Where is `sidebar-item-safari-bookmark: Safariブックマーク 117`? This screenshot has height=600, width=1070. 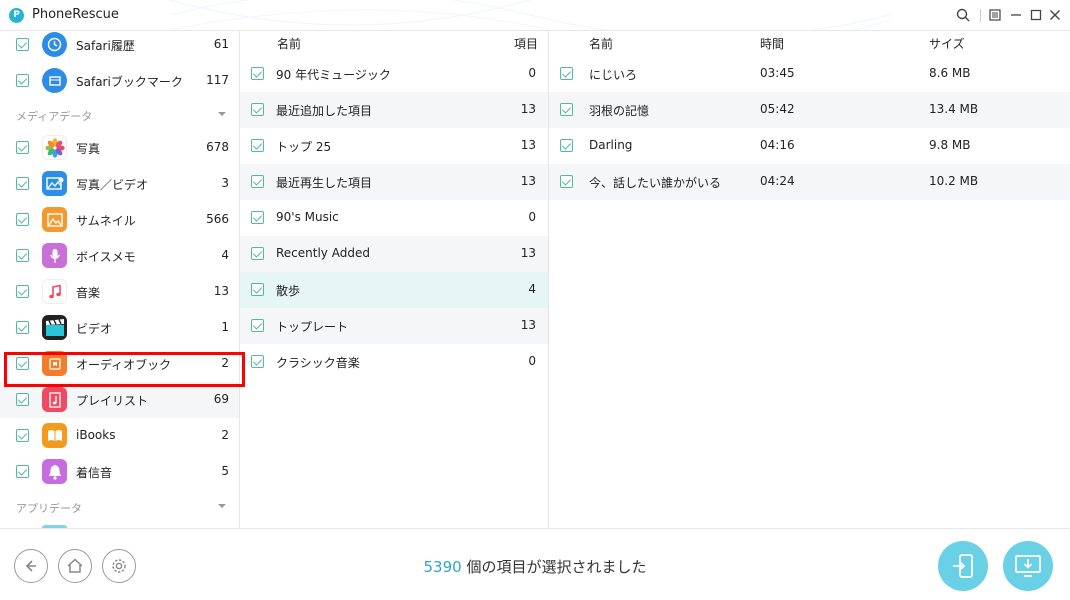
sidebar-item-safari-bookmark: Safariブックマーク 117 is located at coordinates (119, 81).